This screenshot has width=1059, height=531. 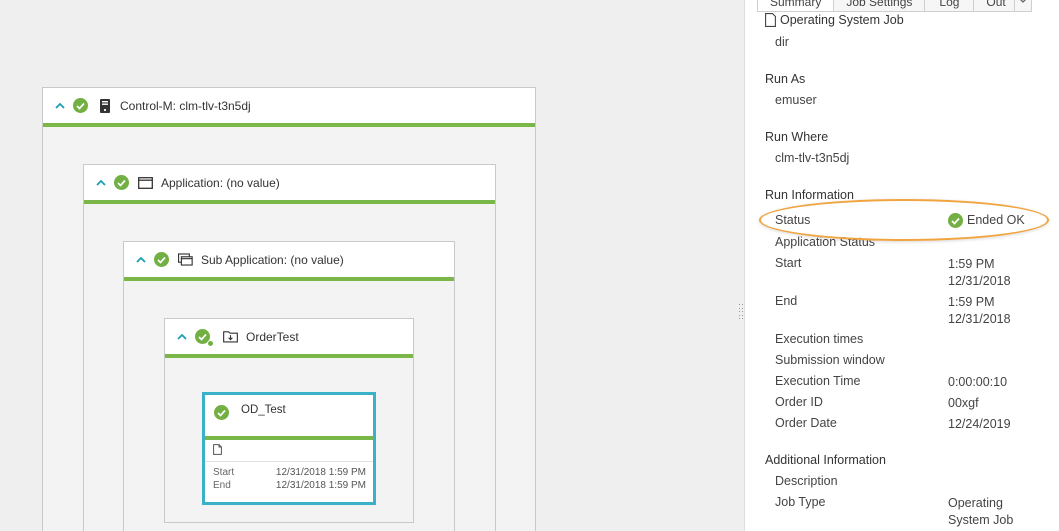 I want to click on job-name: OD_Test, so click(x=263, y=410).